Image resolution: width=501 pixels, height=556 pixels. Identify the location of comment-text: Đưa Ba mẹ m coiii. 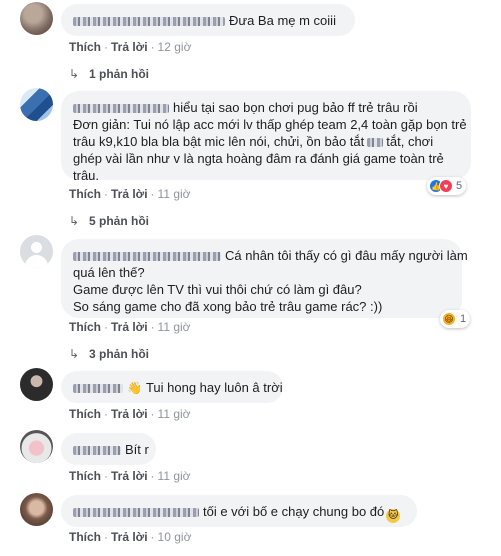
(282, 20).